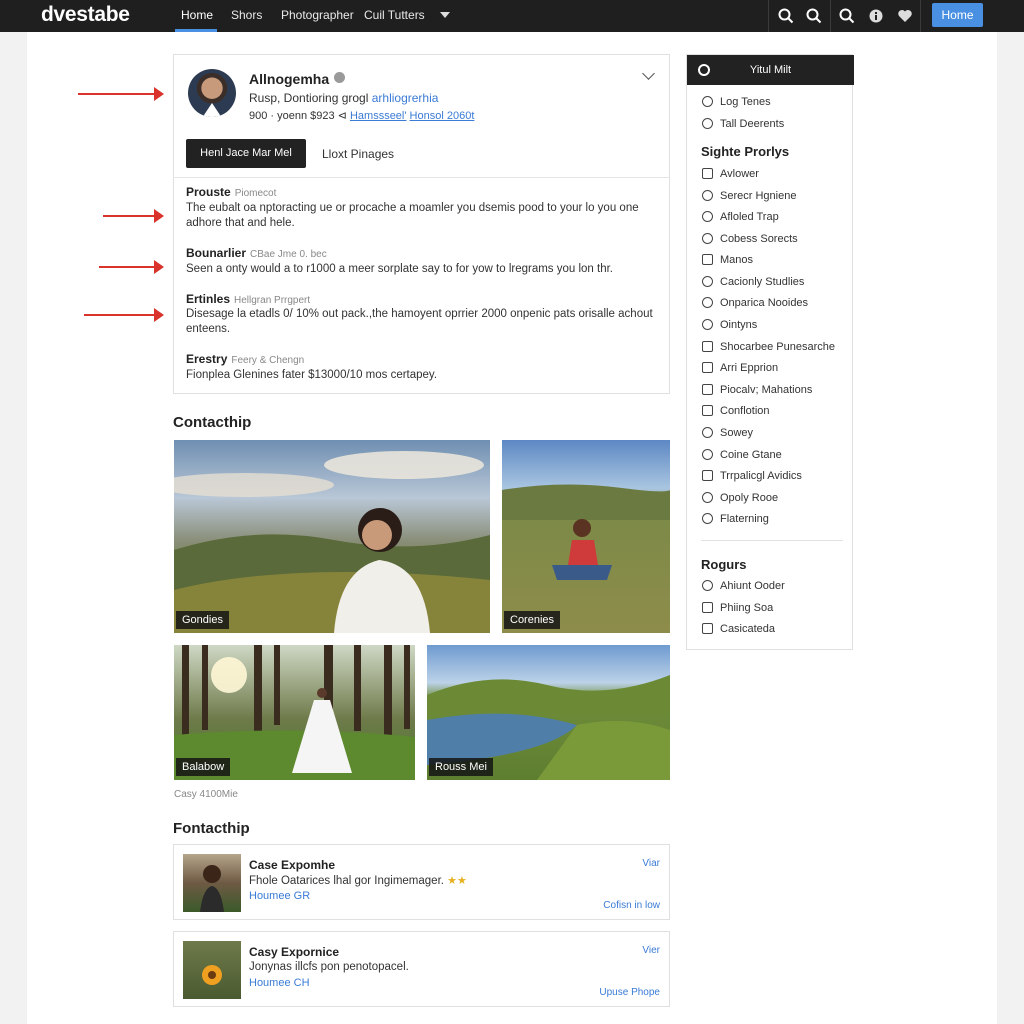 This screenshot has height=1024, width=1024. What do you see at coordinates (445, 15) in the screenshot?
I see `nav-dropdown-caret-icon` at bounding box center [445, 15].